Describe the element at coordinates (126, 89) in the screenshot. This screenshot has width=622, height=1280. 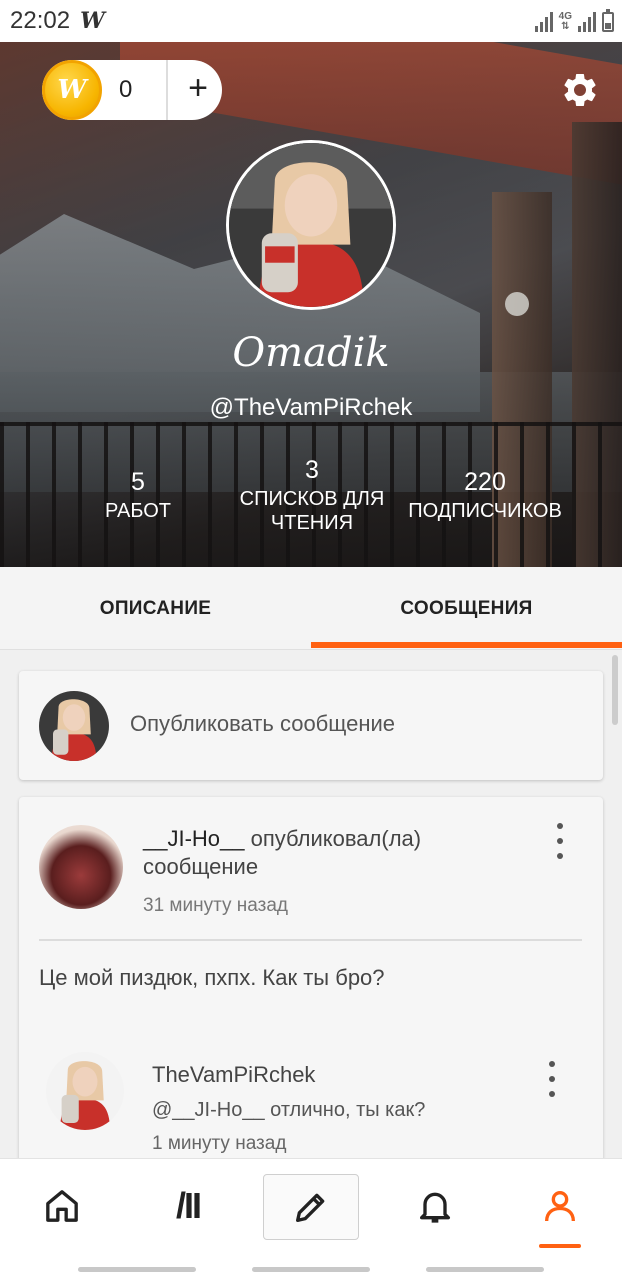
I see `coin-count: 0` at that location.